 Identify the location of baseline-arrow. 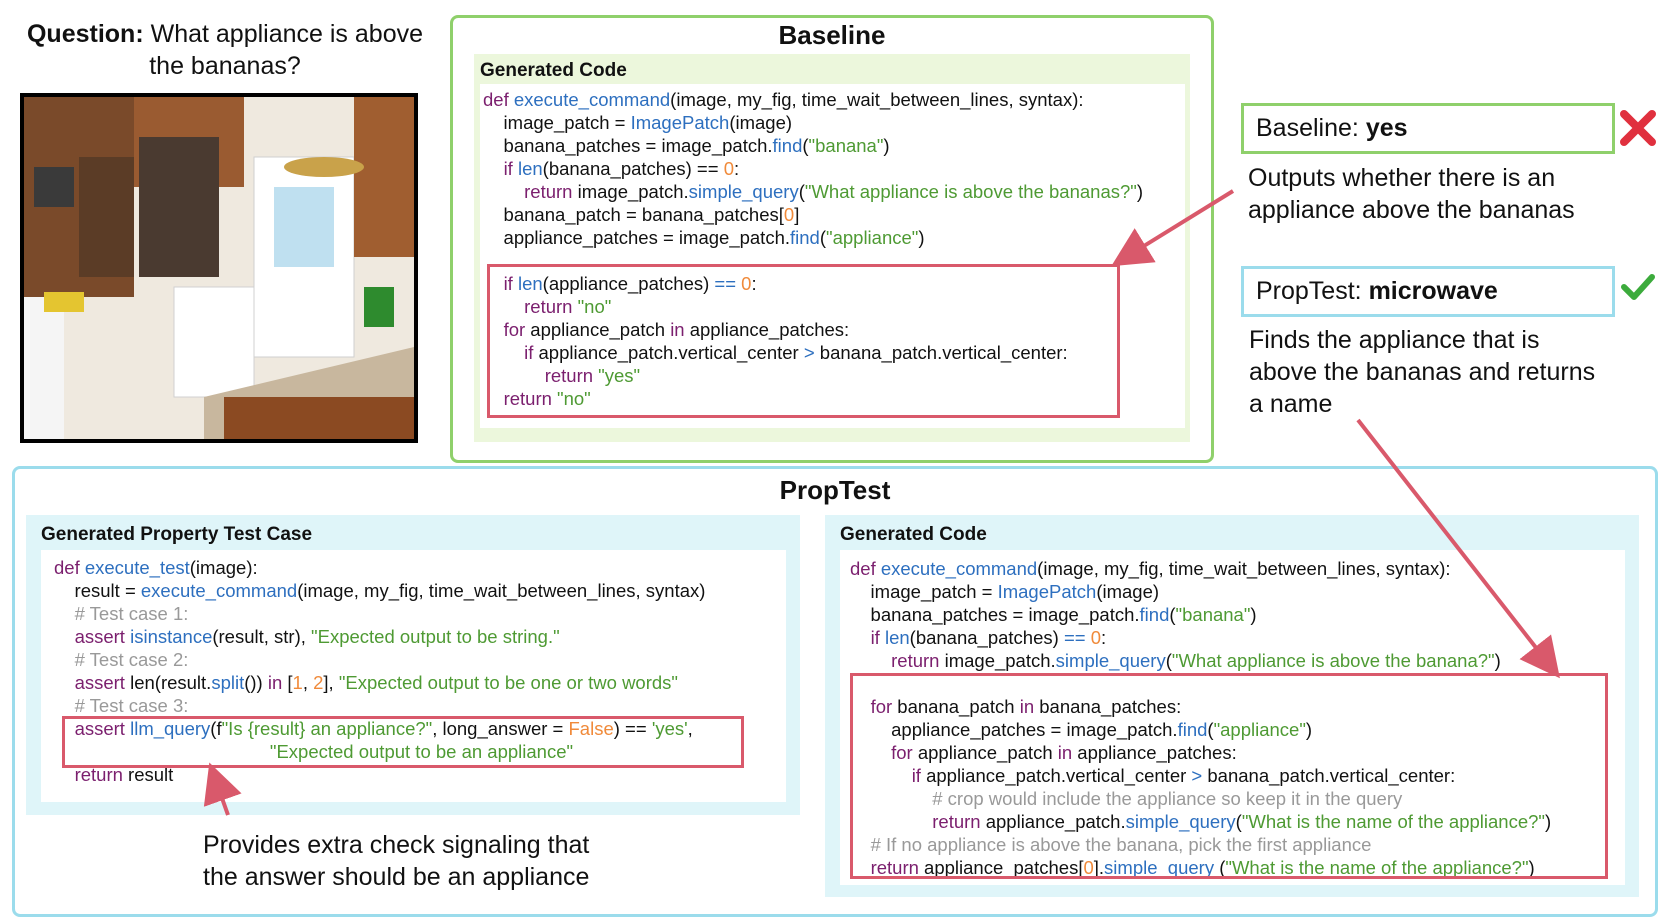
(1173, 228).